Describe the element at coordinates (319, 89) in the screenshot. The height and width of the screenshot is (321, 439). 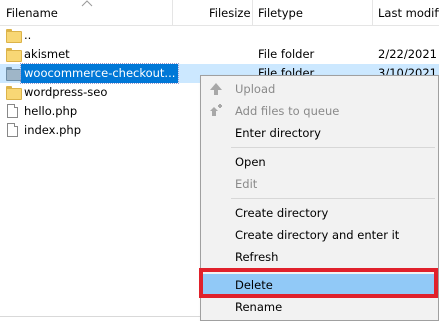
I see `menu-item-upload: Upload` at that location.